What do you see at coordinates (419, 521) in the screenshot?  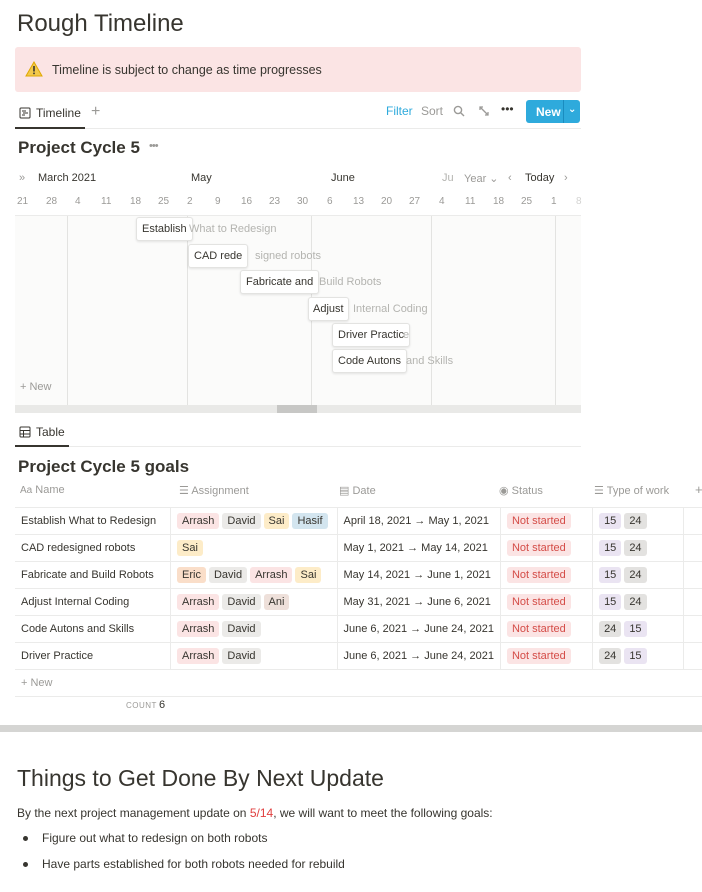 I see `row-date: April 18, 2021 → May 1, 2021` at bounding box center [419, 521].